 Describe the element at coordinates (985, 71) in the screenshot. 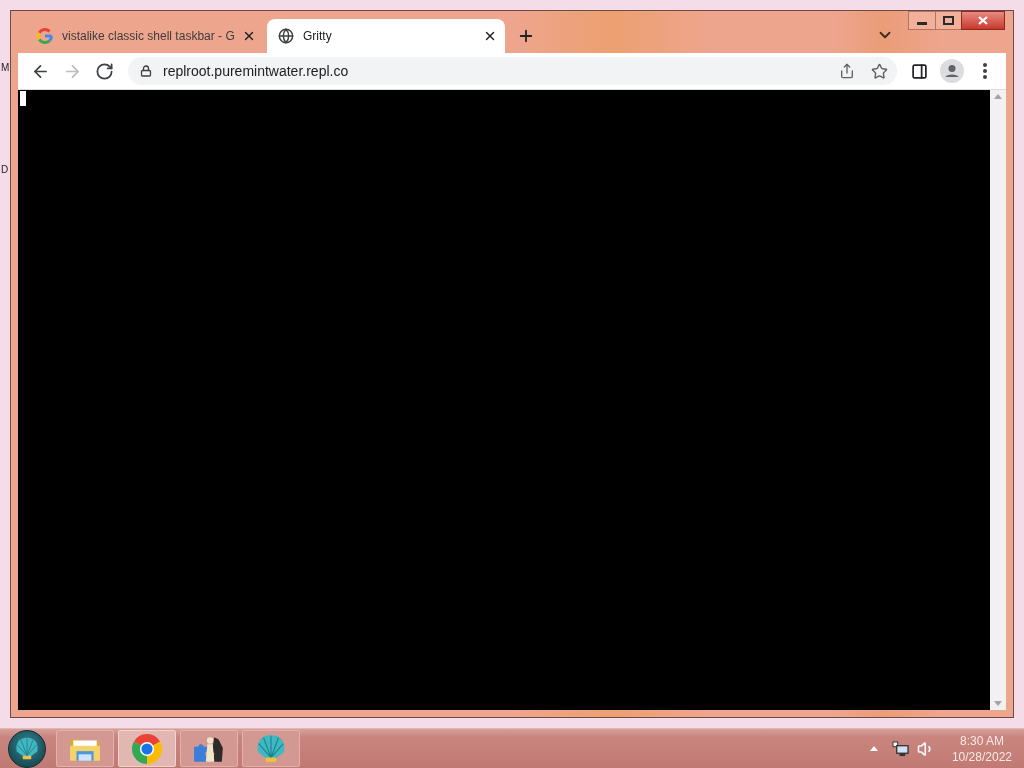

I see `menu-icon` at that location.